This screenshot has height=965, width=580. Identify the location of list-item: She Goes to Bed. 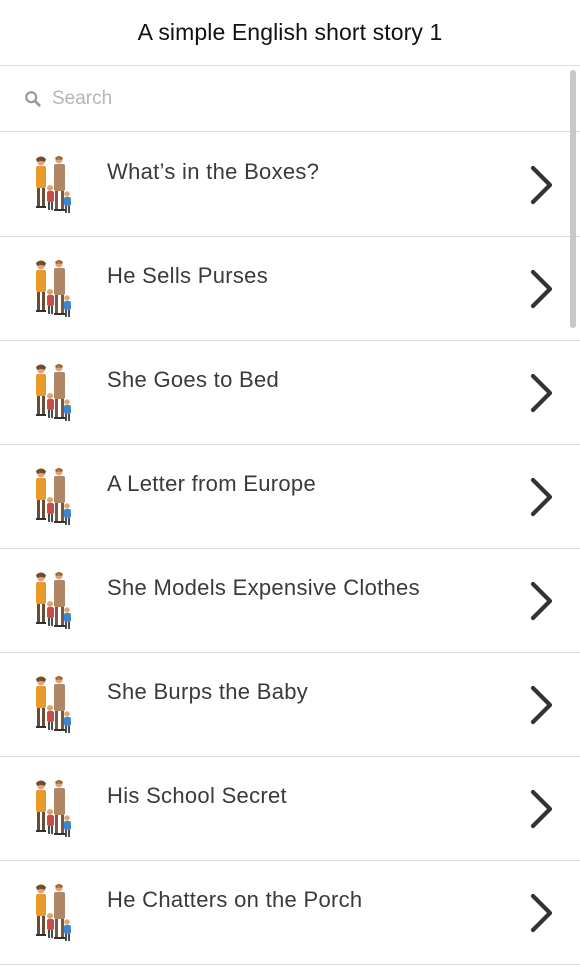
(290, 393).